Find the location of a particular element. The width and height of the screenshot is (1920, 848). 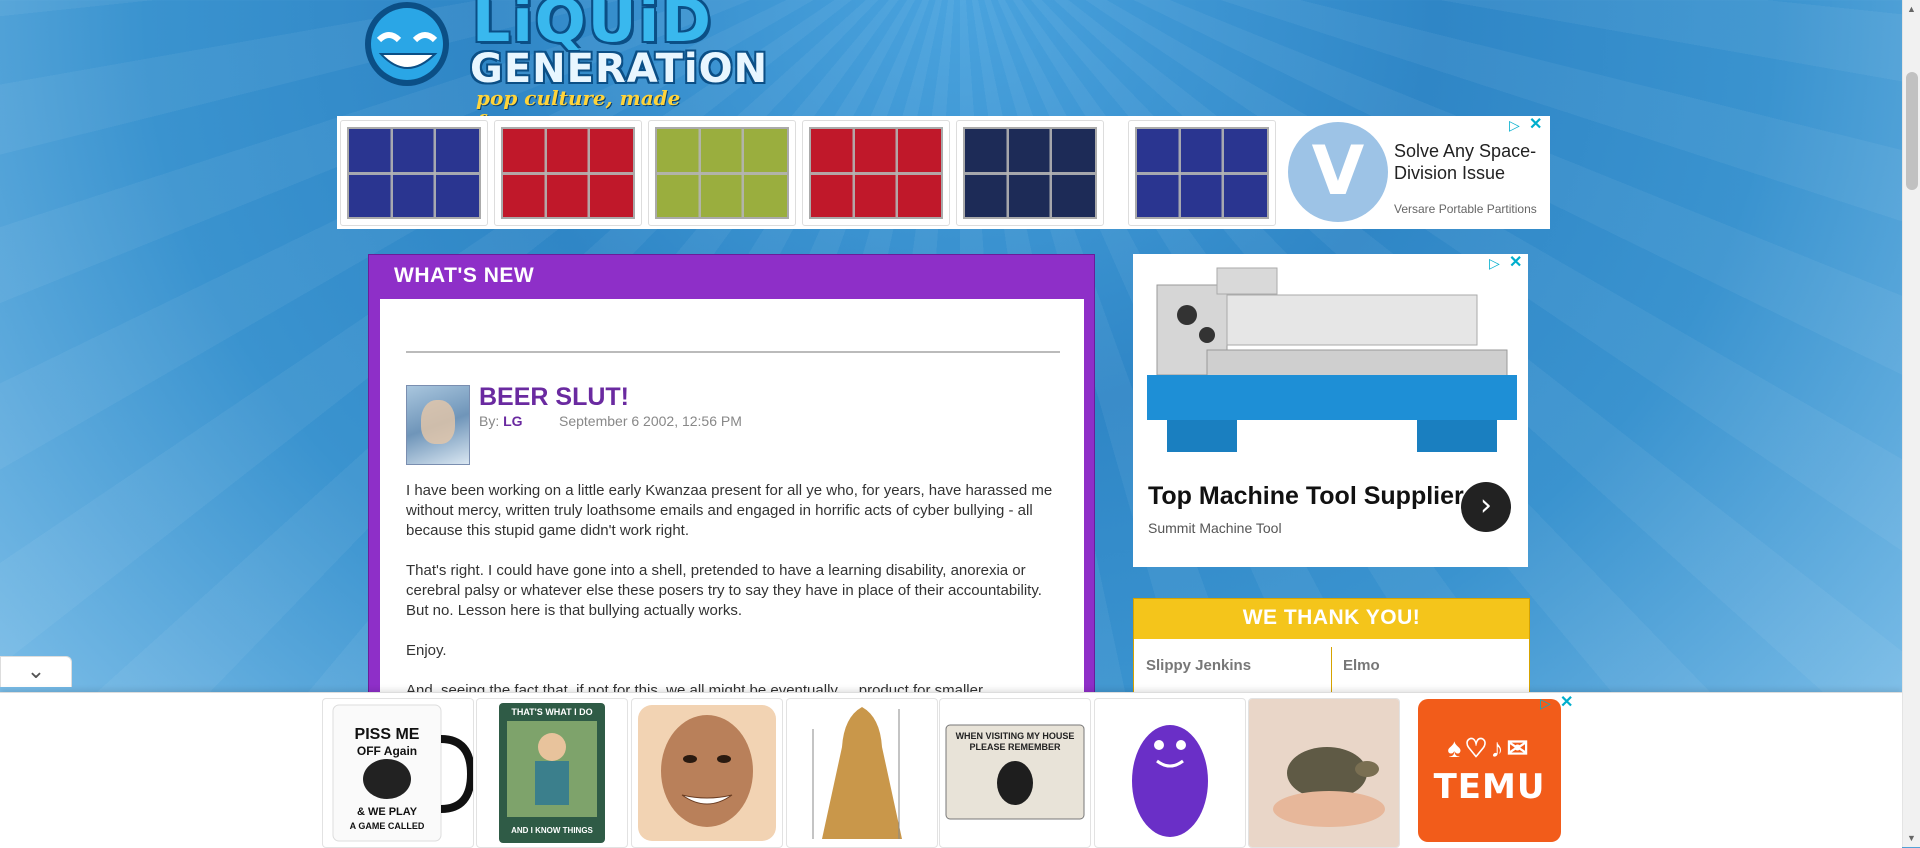

ad-headline: Solve Any Space-Division Issue is located at coordinates (1469, 162).